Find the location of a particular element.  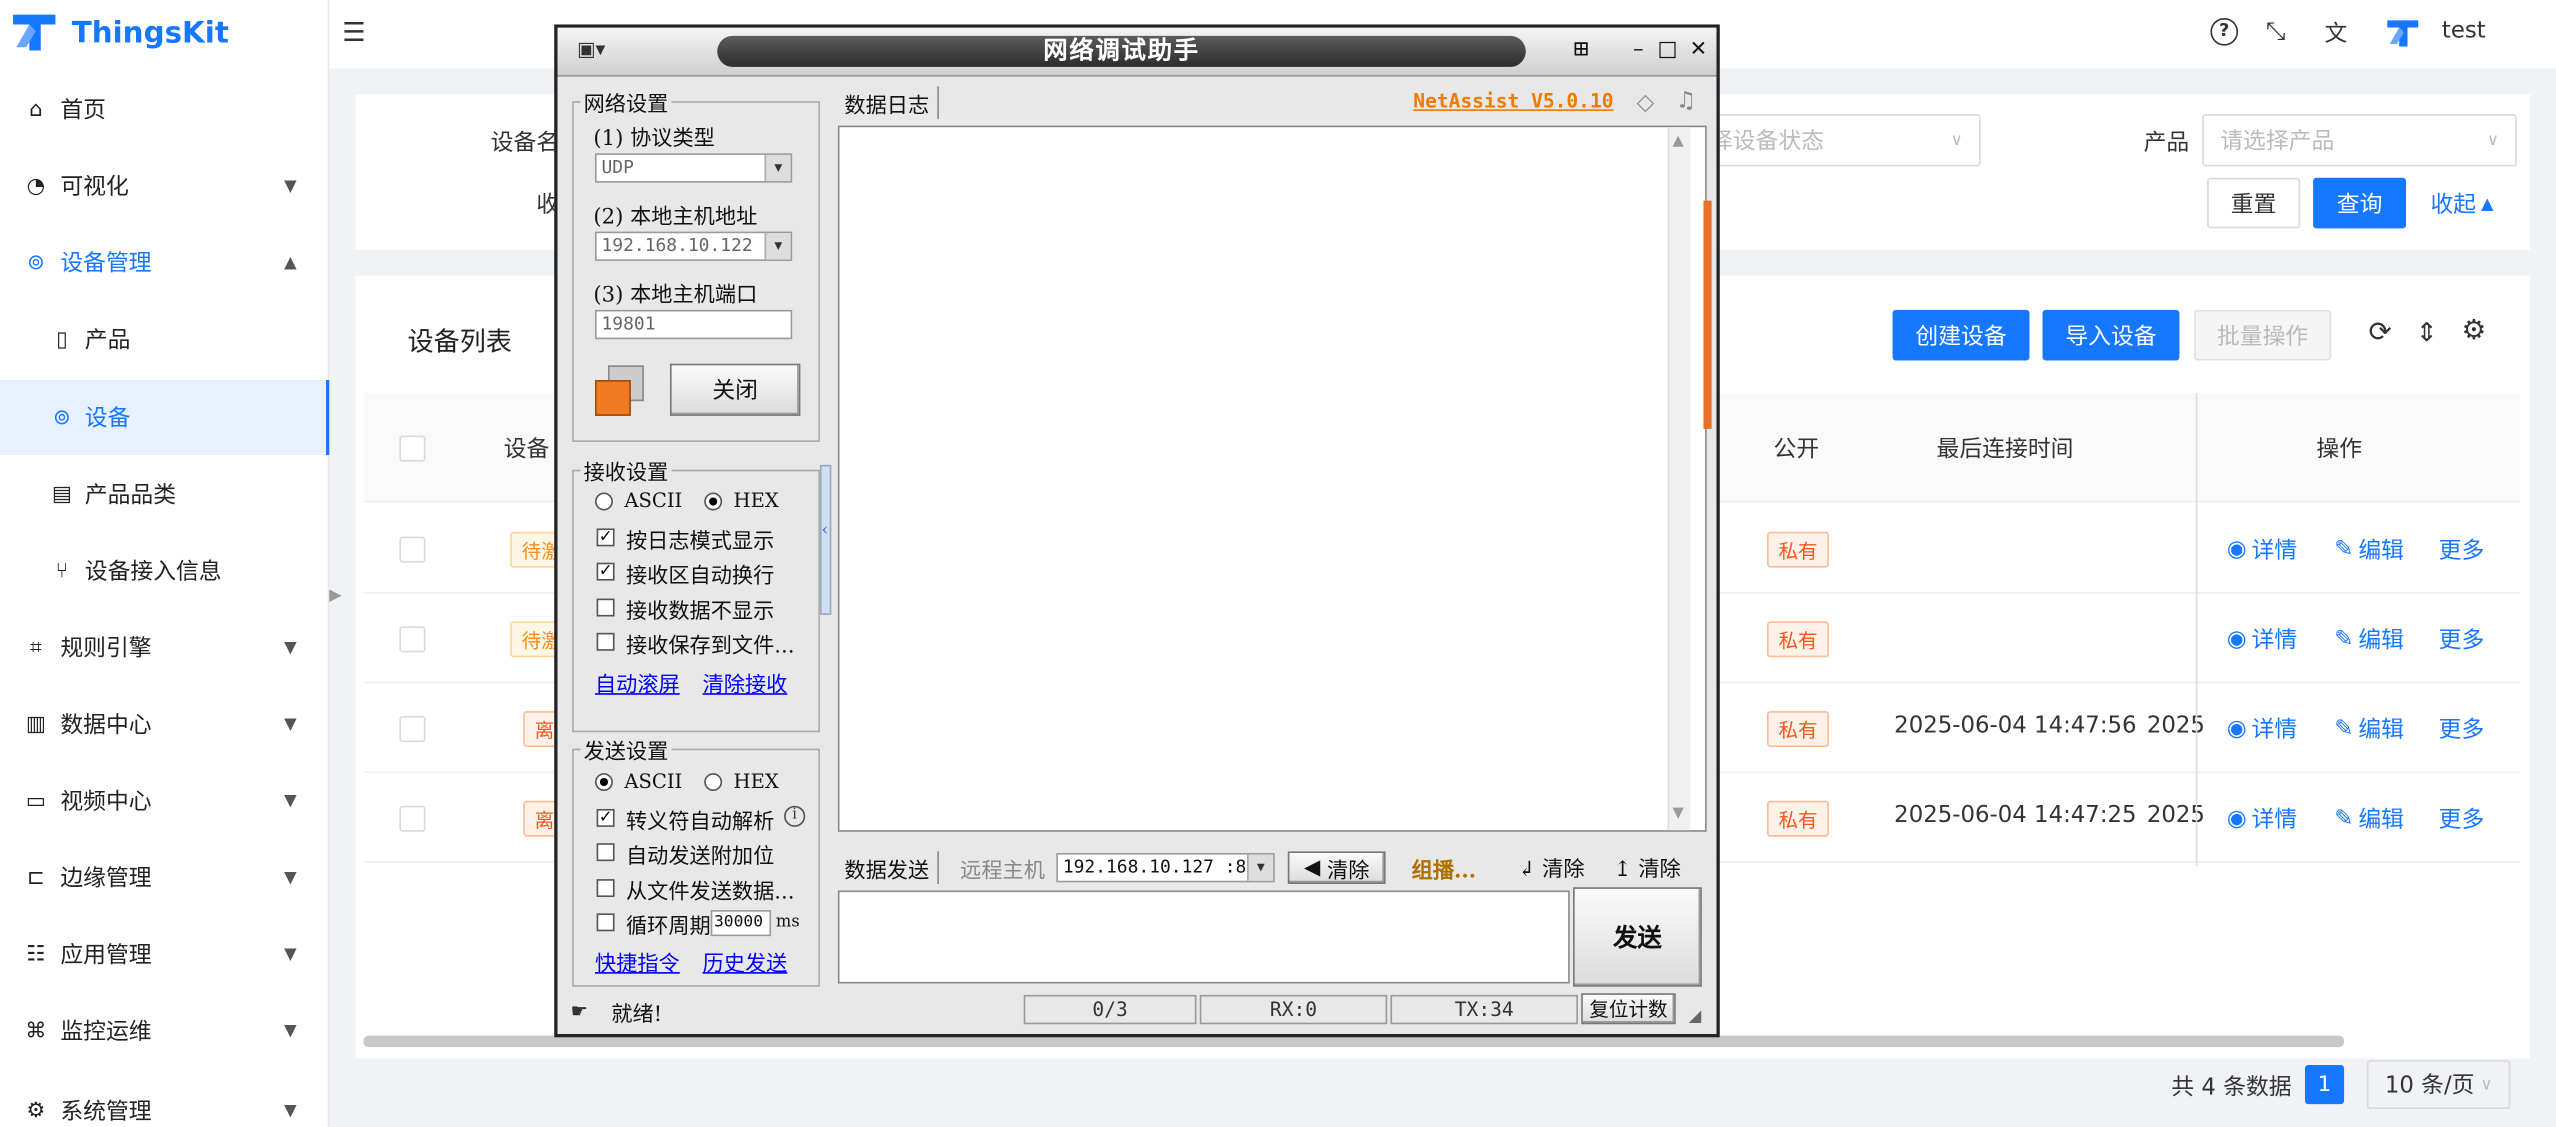

remote-host-select: 192.168.10.127 :8(▼ is located at coordinates (1165, 867).